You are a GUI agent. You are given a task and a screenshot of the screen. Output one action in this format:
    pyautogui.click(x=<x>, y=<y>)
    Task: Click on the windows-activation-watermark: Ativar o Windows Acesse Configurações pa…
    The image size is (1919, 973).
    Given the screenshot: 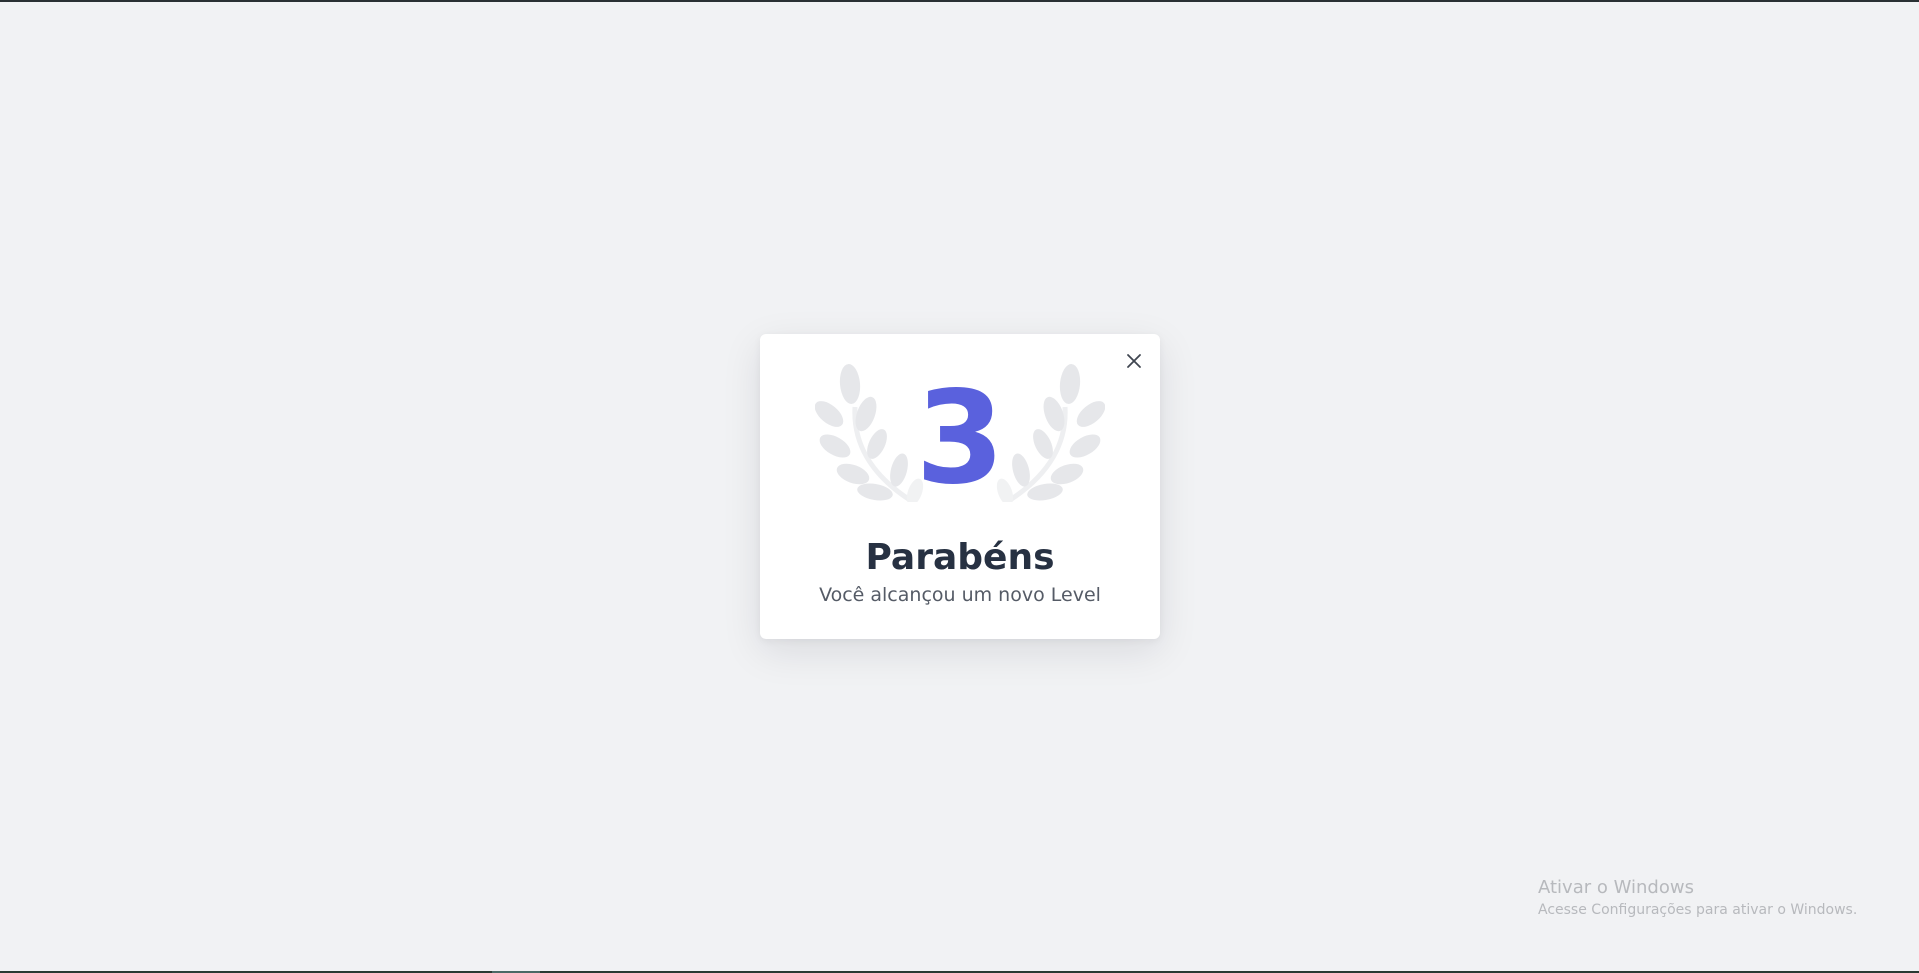 What is the action you would take?
    pyautogui.click(x=1697, y=898)
    